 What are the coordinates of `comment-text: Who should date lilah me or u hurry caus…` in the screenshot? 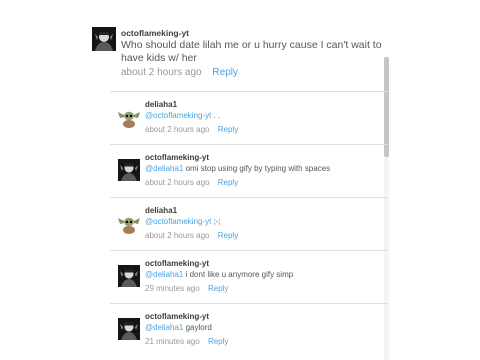 It's located at (251, 52).